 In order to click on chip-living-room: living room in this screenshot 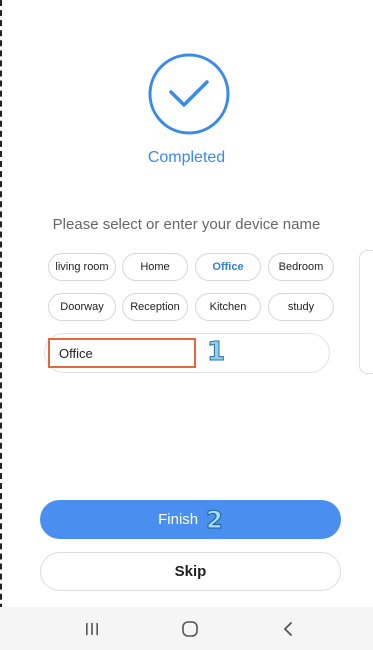, I will do `click(82, 267)`.